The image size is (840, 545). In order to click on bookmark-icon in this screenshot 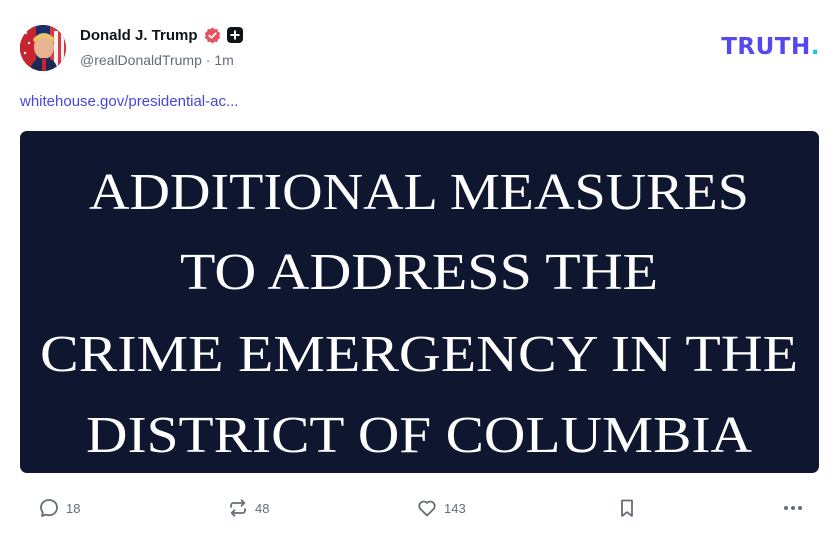, I will do `click(627, 508)`.